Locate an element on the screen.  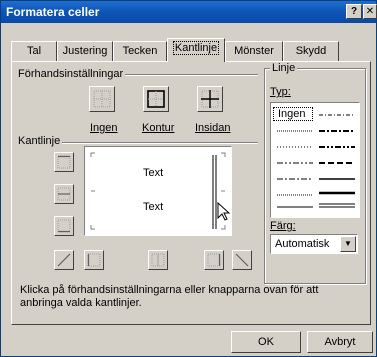
diagonal-up-icon is located at coordinates (64, 260).